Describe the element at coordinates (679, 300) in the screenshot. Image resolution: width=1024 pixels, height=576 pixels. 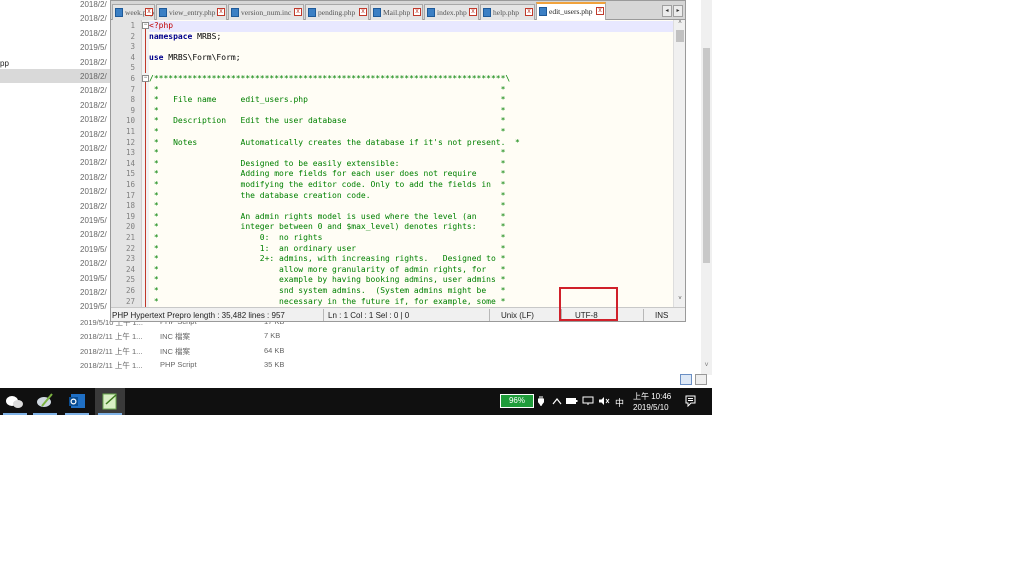
I see `scroll-down-arrow: ˅` at that location.